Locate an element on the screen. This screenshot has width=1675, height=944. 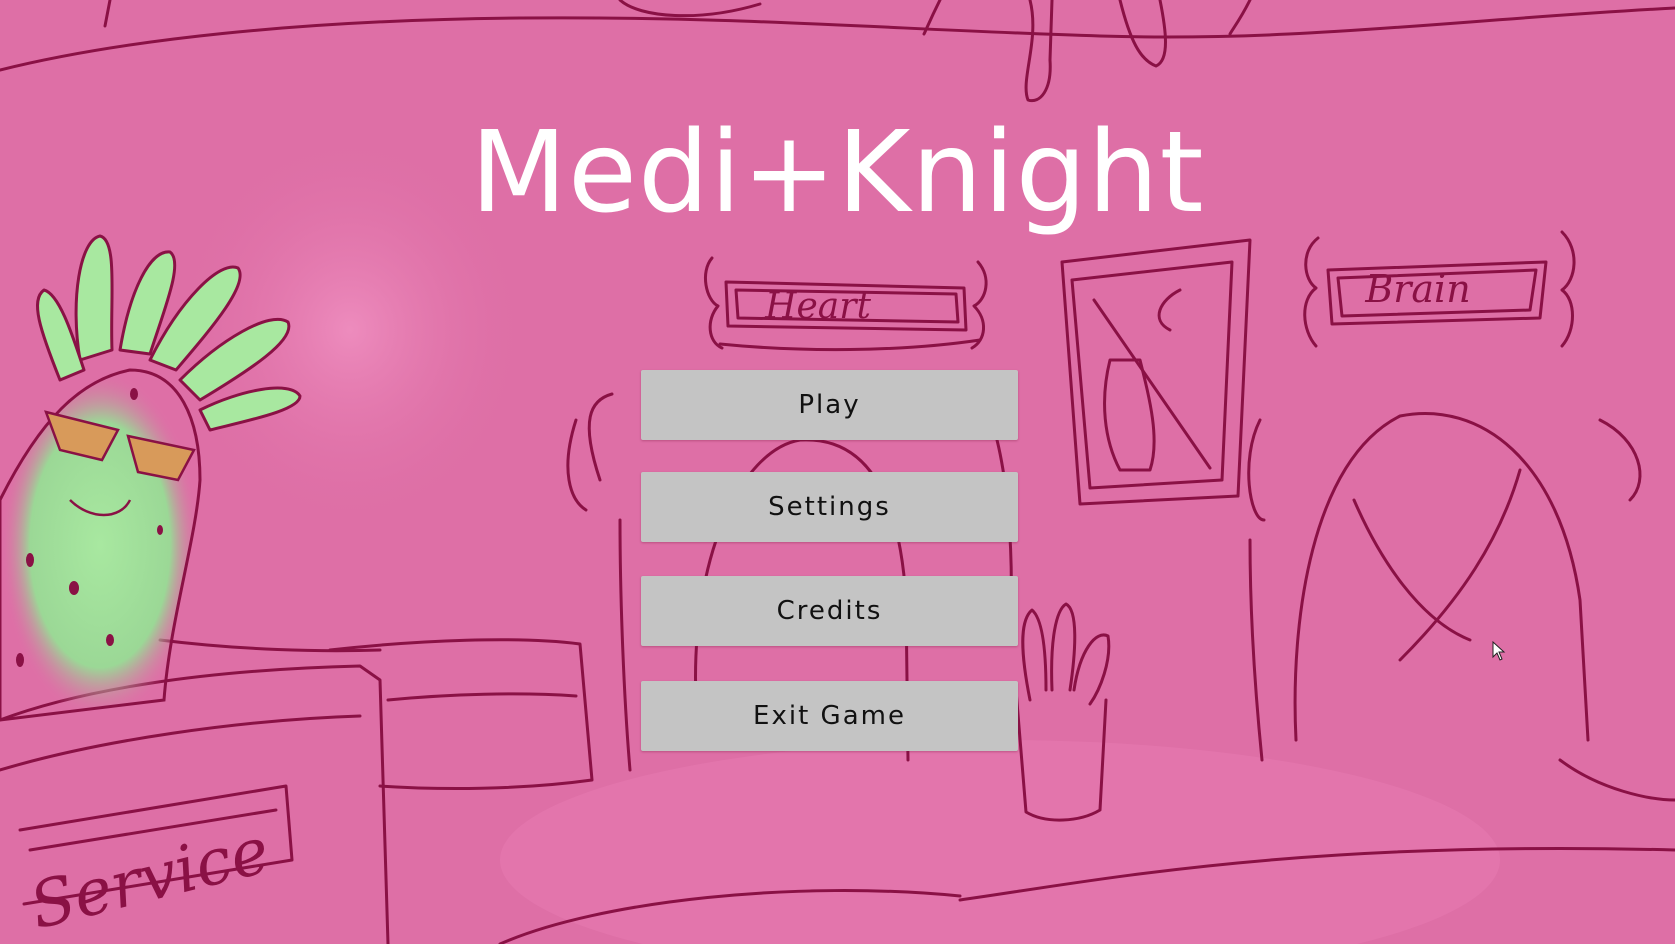
exit-game-button: Exit Game is located at coordinates (829, 716).